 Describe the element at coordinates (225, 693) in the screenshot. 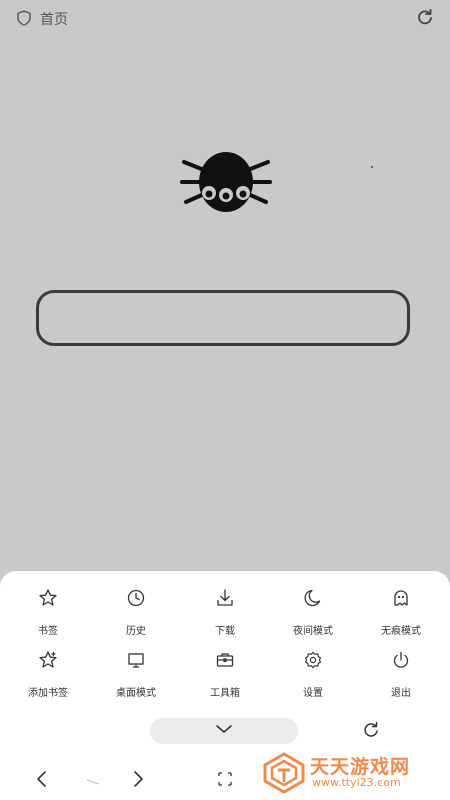

I see `menu-label: 工具箱` at that location.